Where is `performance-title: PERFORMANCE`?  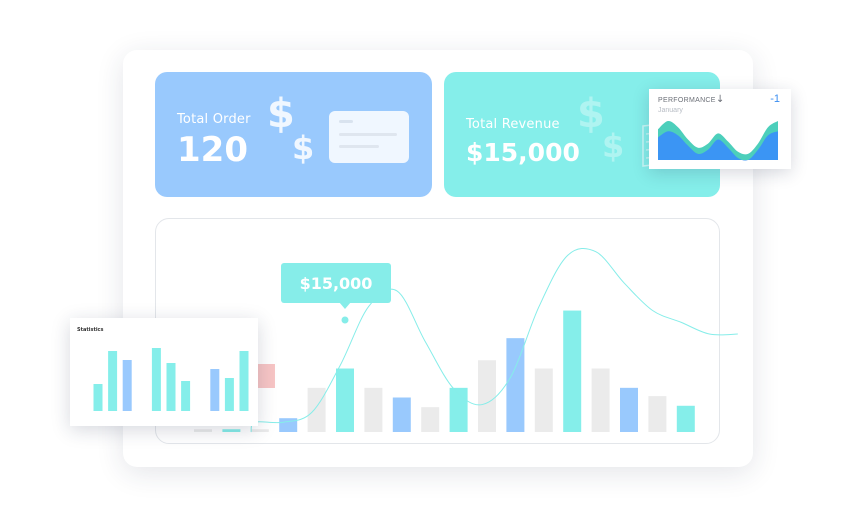
performance-title: PERFORMANCE is located at coordinates (687, 100).